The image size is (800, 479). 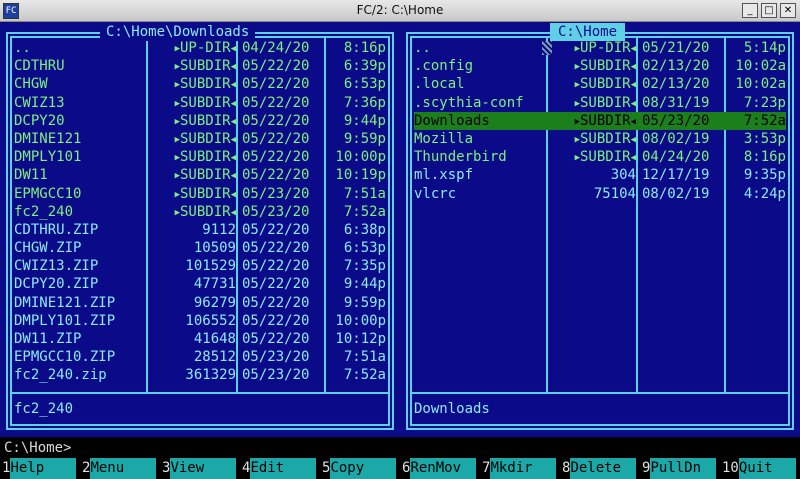 I want to click on fkey-menu: 2 Menu, so click(x=120, y=468).